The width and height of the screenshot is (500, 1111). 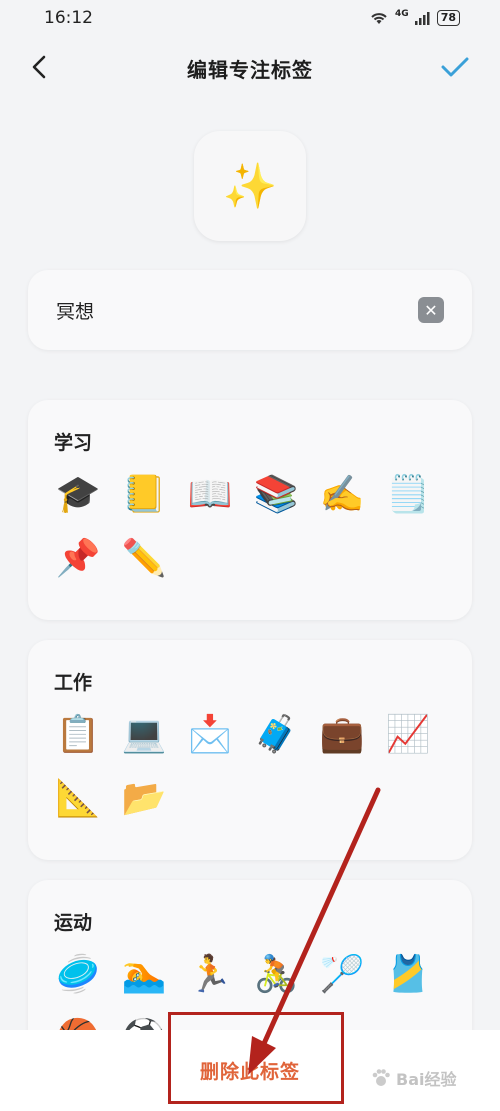 What do you see at coordinates (250, 18) in the screenshot?
I see `status-bar: 16:12 4G 78` at bounding box center [250, 18].